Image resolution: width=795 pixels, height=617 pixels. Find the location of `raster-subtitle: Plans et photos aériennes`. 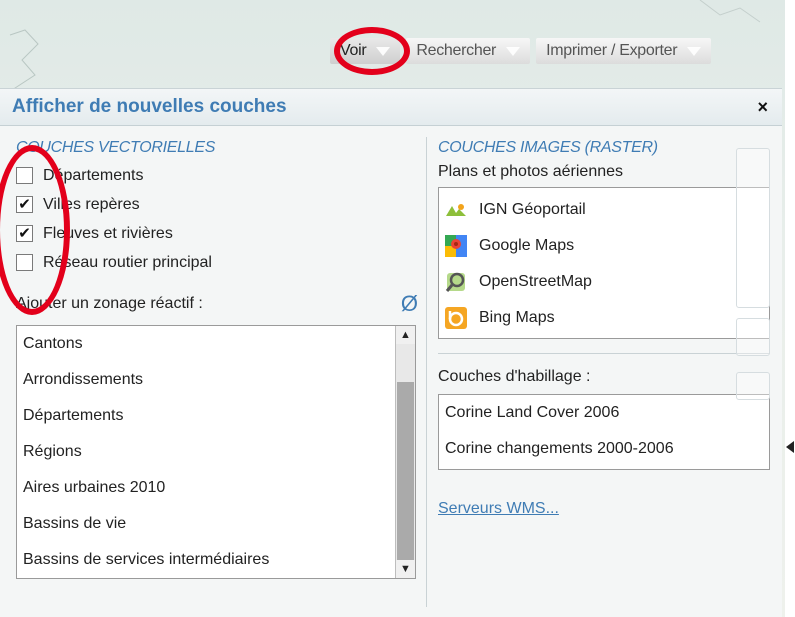

raster-subtitle: Plans et photos aériennes is located at coordinates (531, 171).